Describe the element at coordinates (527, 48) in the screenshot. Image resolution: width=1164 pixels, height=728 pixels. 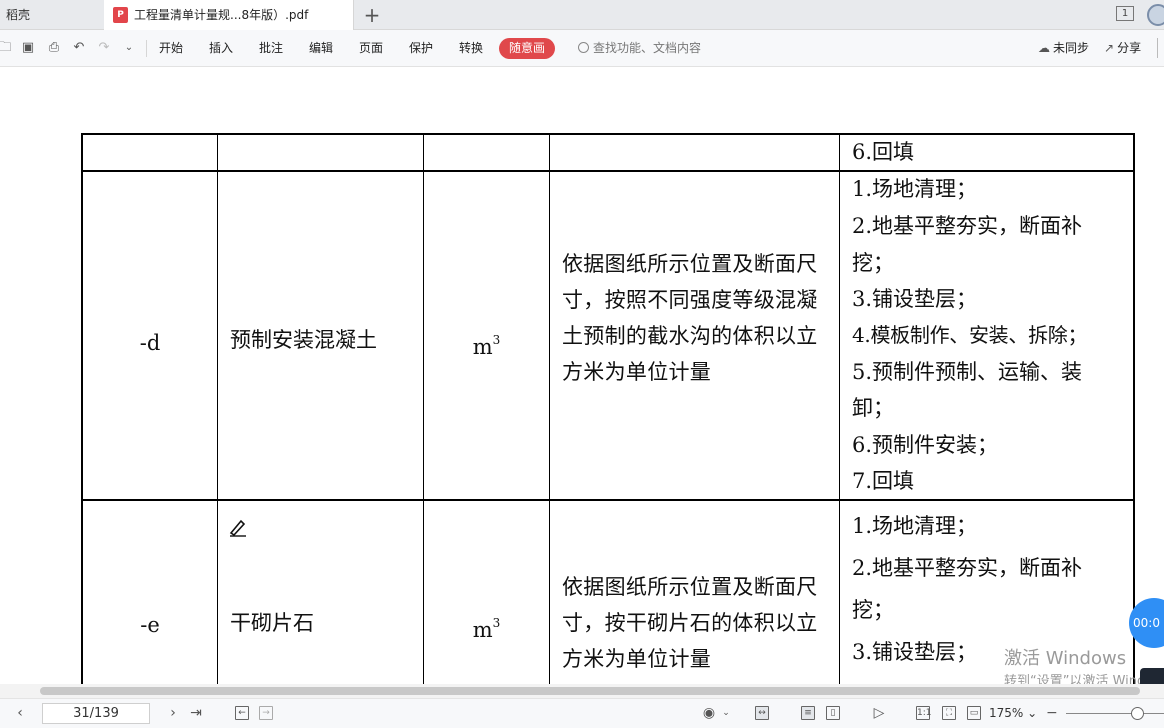
I see `menu-free-draw: 随意画` at that location.